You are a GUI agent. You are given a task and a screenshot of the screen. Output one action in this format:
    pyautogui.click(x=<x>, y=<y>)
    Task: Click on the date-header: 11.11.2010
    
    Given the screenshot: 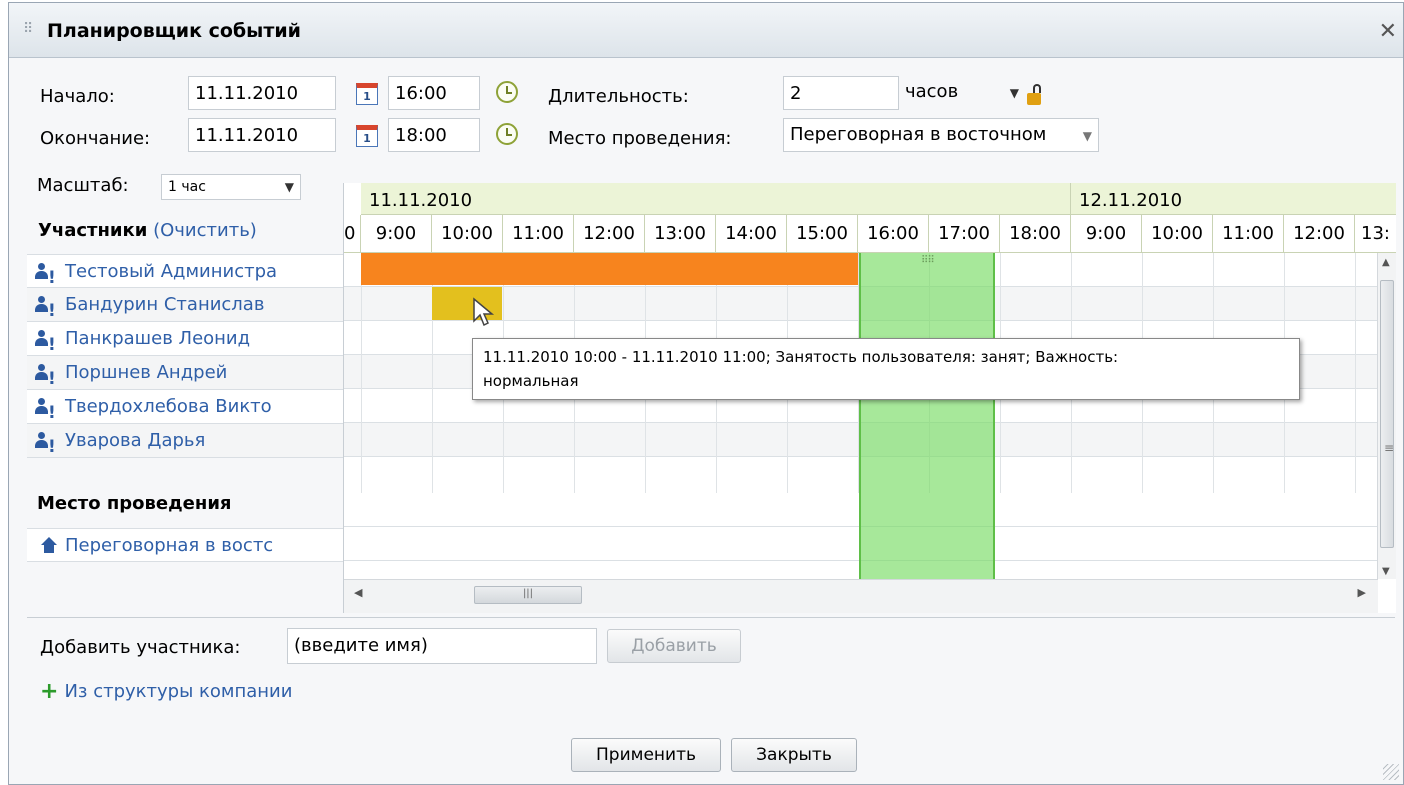 What is the action you would take?
    pyautogui.click(x=716, y=199)
    